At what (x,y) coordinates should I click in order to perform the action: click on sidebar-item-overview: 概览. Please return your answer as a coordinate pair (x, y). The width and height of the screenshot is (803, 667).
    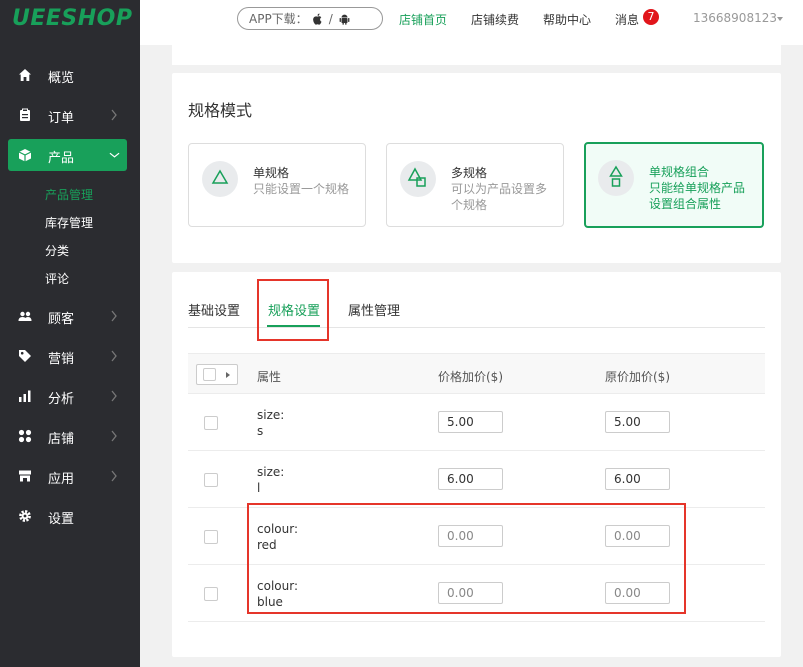
    Looking at the image, I should click on (70, 75).